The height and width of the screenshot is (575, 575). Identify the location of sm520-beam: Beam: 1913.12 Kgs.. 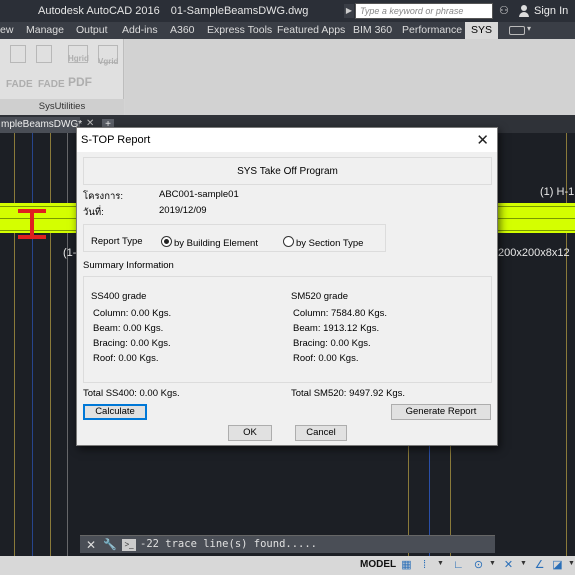
(336, 328).